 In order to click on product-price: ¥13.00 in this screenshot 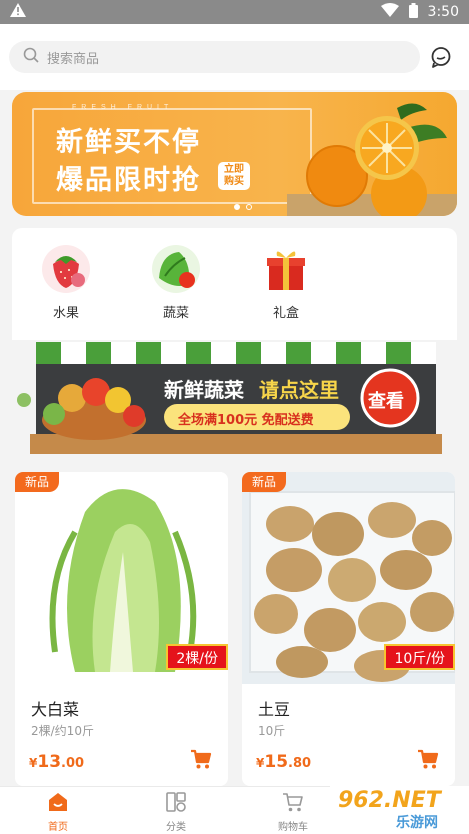, I will do `click(57, 762)`.